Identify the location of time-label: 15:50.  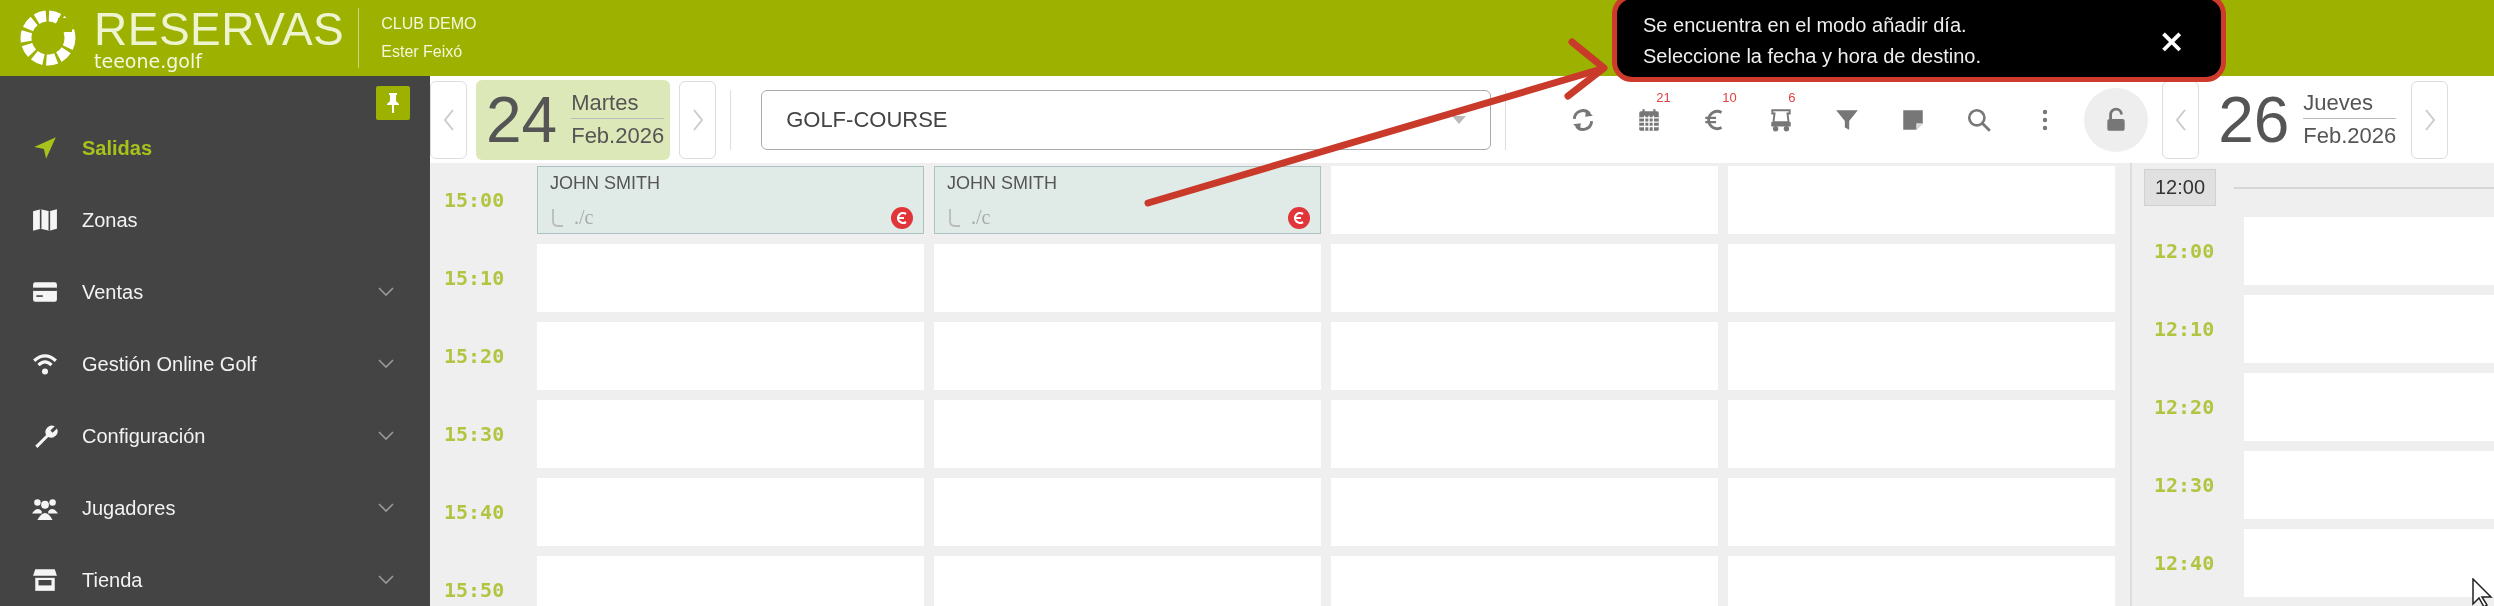
(474, 590).